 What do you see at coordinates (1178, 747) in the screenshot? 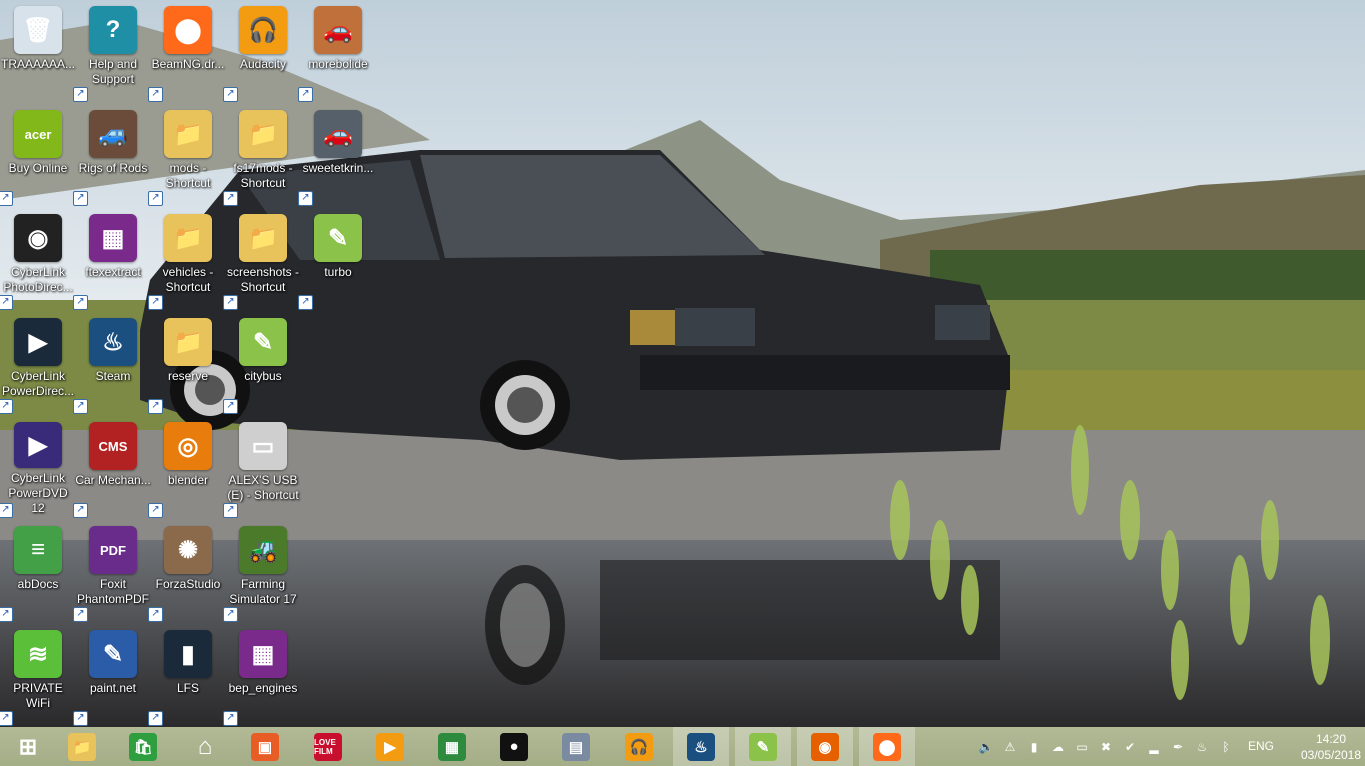
I see `feather-icon: ✒` at bounding box center [1178, 747].